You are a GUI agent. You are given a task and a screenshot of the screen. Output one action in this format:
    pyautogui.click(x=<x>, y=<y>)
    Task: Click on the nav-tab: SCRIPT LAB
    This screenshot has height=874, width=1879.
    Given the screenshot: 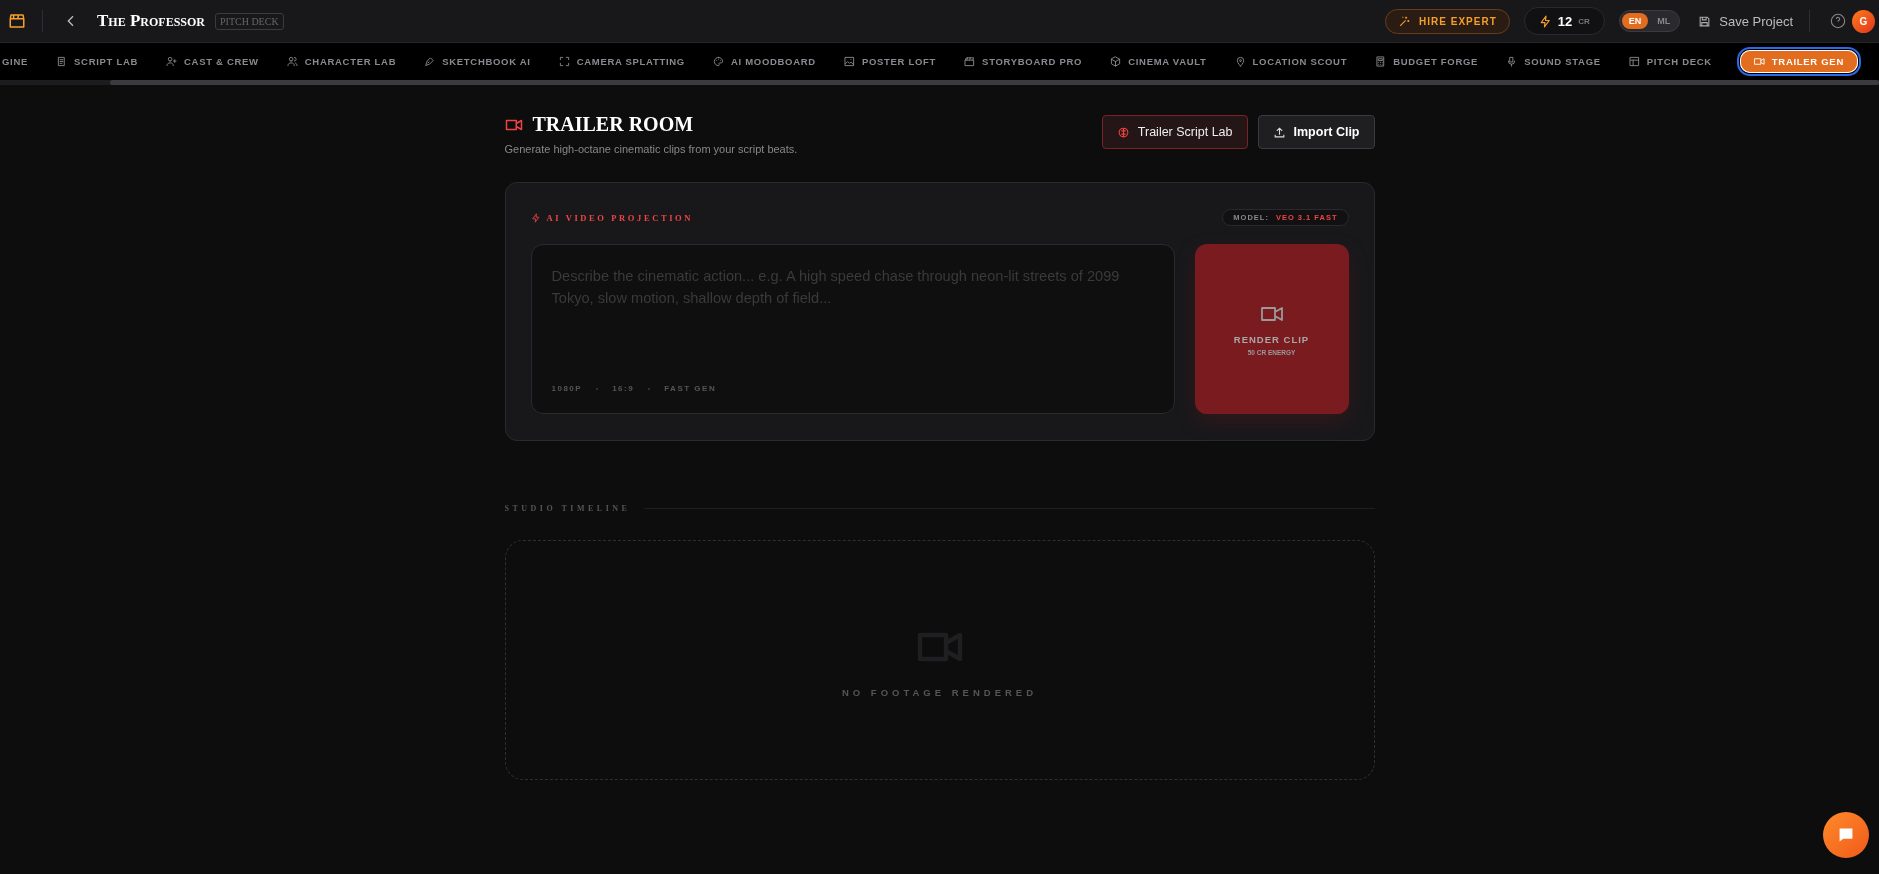 What is the action you would take?
    pyautogui.click(x=97, y=61)
    